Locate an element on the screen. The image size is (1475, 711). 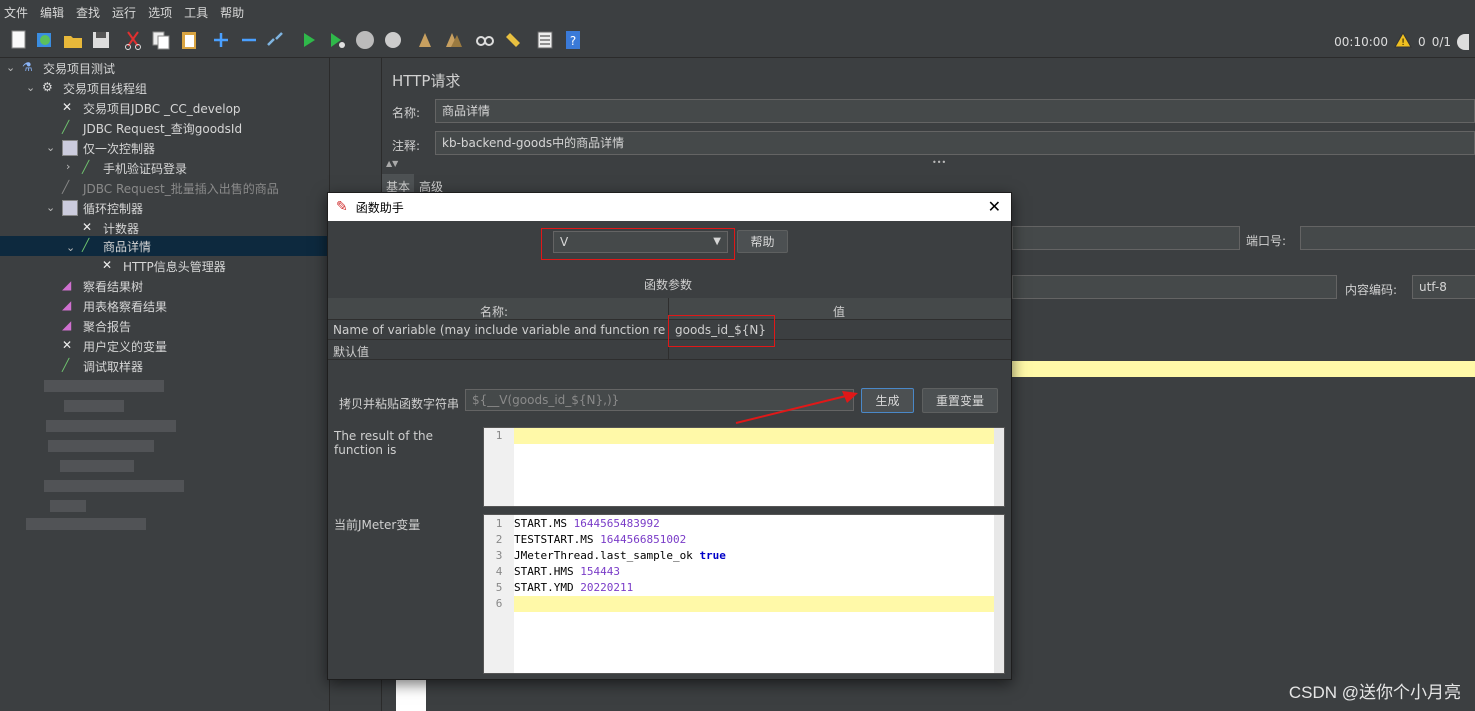
var-line-current is located at coordinates (754, 604).